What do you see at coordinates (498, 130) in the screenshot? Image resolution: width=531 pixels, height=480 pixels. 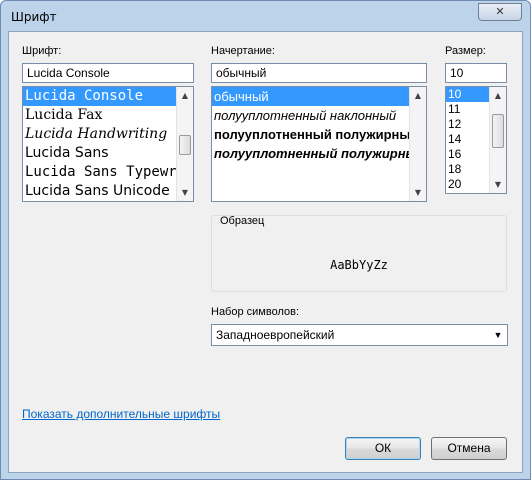 I see `size-scroll-thumb` at bounding box center [498, 130].